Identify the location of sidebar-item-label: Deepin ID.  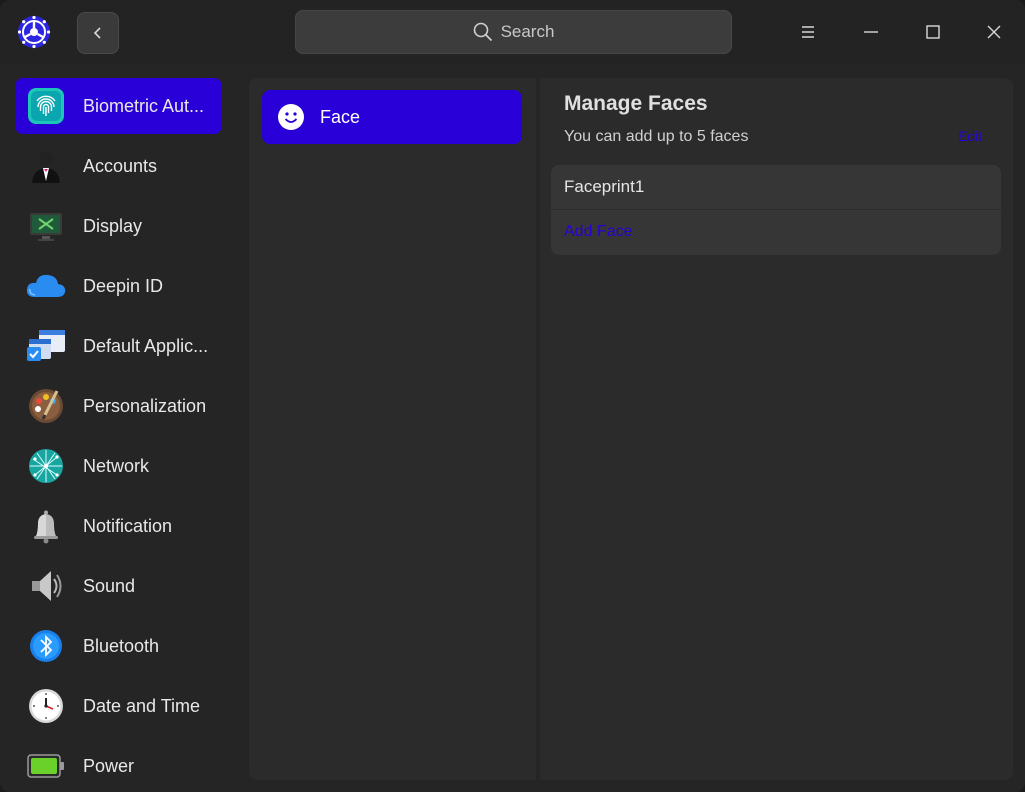
(123, 285).